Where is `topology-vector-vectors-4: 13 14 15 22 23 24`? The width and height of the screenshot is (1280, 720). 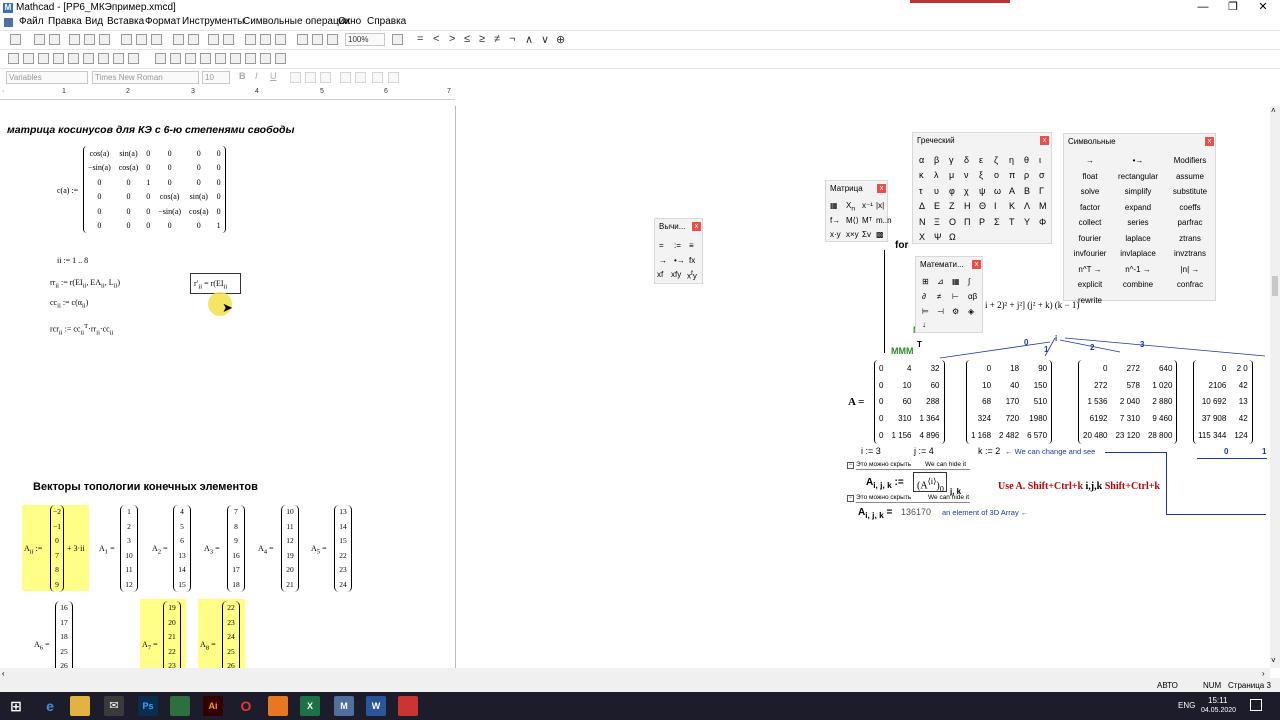
topology-vector-vectors-4: 13 14 15 22 23 24 is located at coordinates (343, 548).